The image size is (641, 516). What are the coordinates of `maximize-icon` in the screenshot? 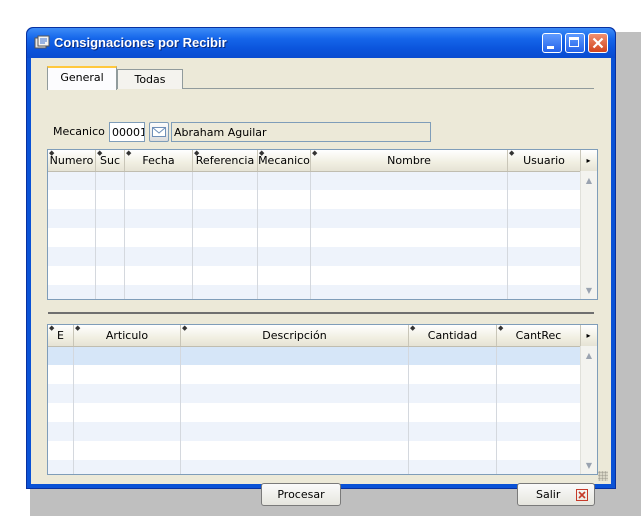 It's located at (574, 42).